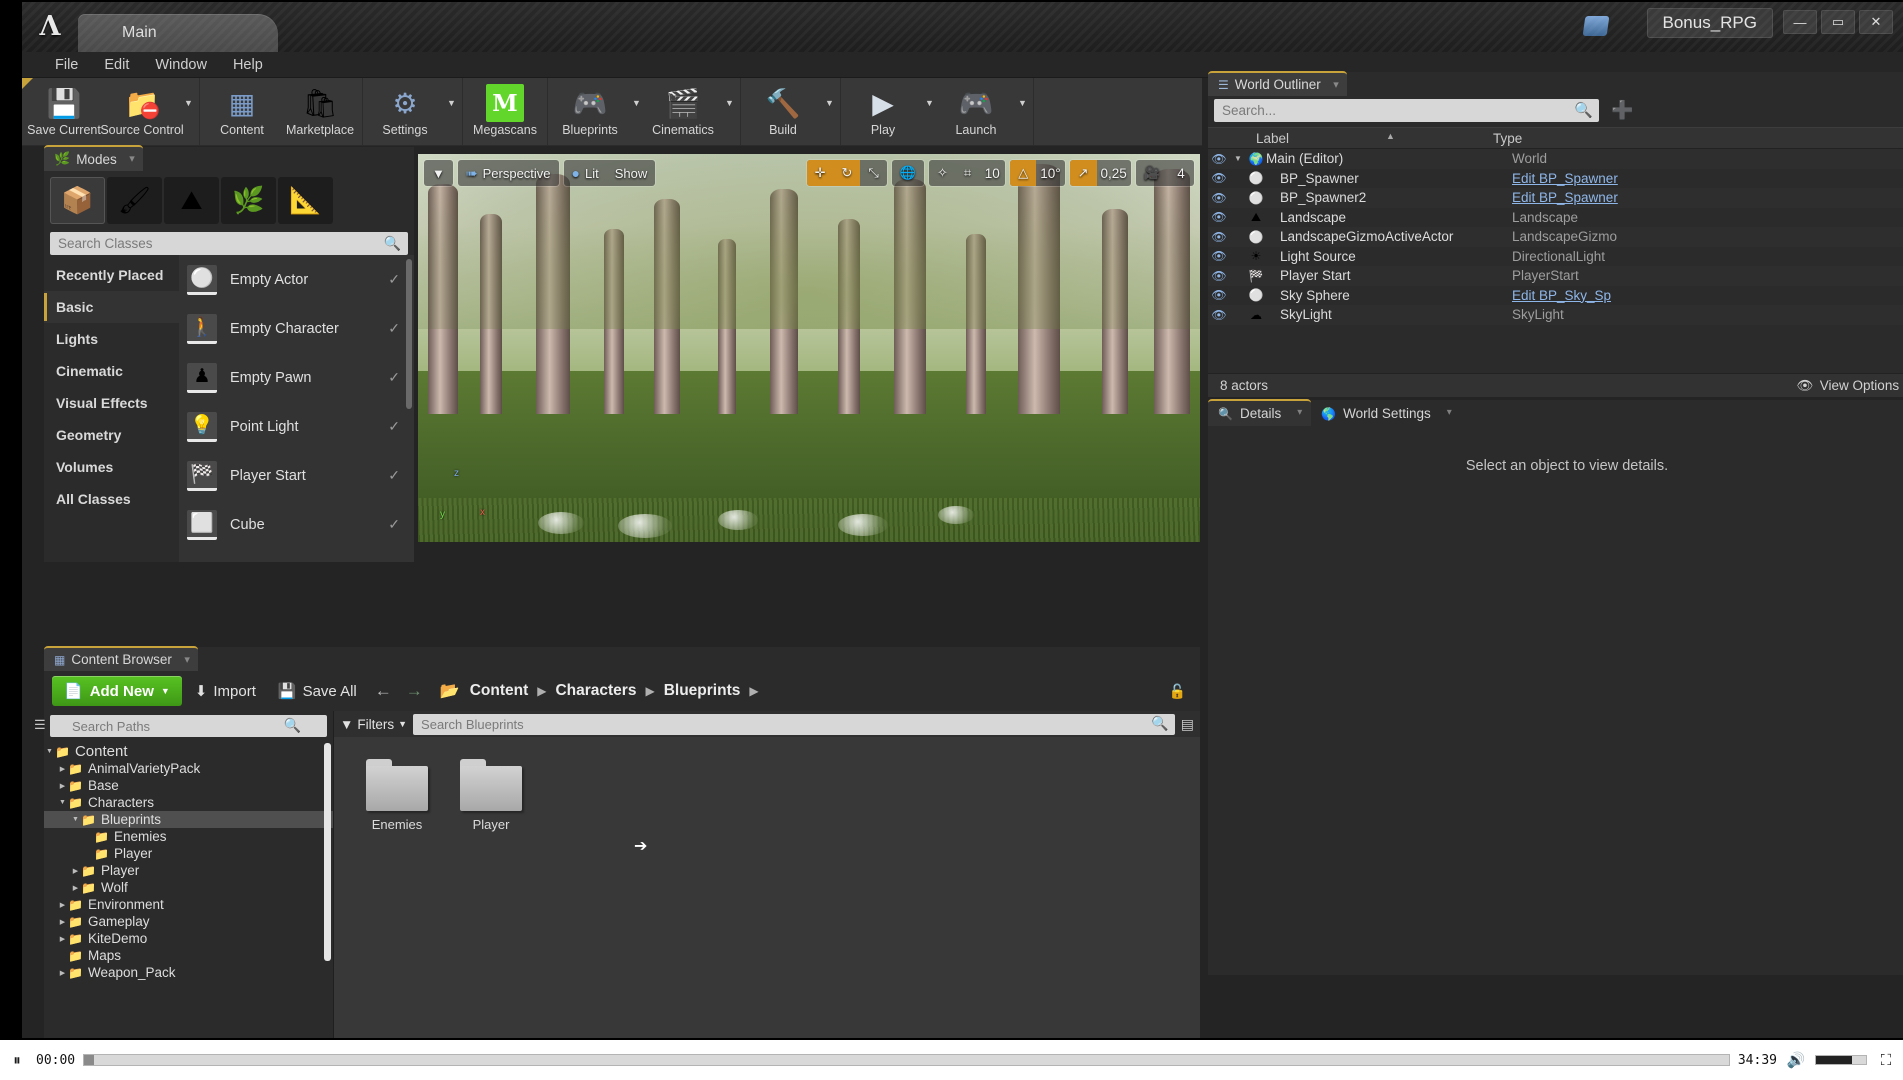 The height and width of the screenshot is (1080, 1903). What do you see at coordinates (1838, 22) in the screenshot?
I see `maximize-button: ▭` at bounding box center [1838, 22].